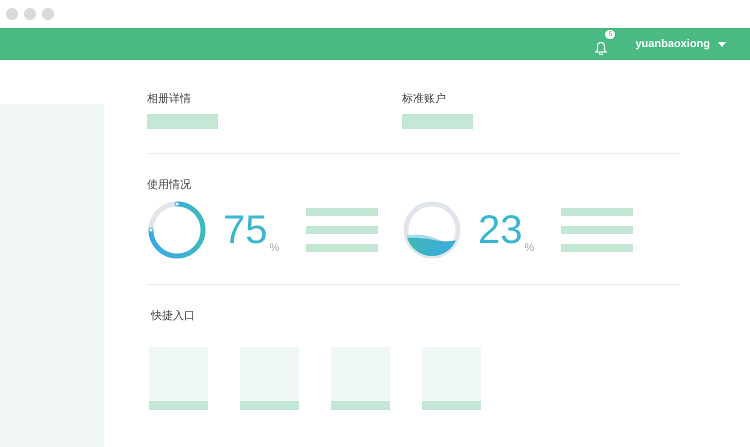  I want to click on ring-gauge, so click(177, 230).